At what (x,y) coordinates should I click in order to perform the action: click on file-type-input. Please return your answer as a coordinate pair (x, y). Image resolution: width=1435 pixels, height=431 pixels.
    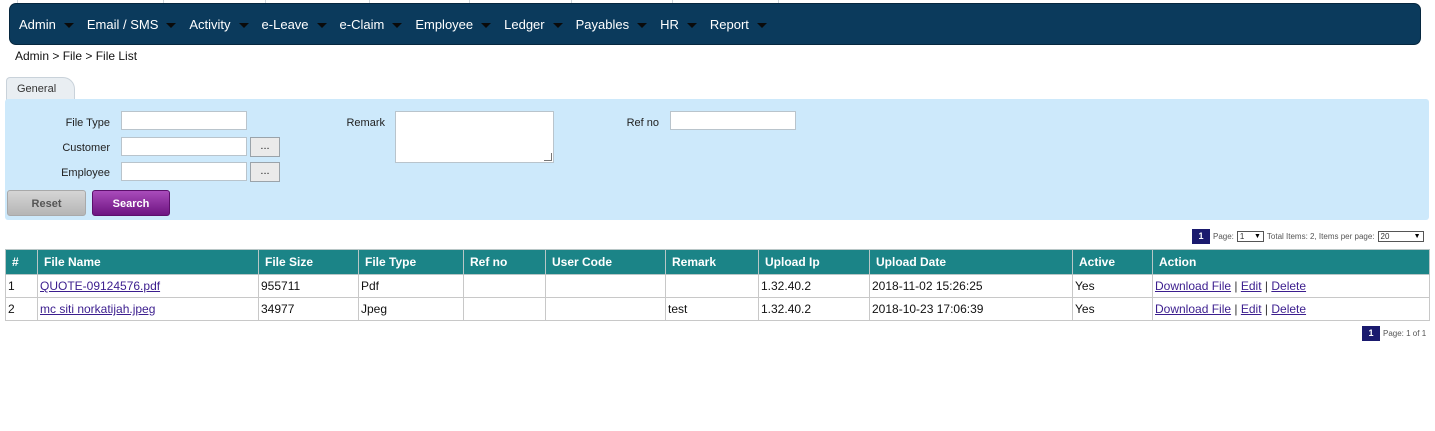
    Looking at the image, I should click on (184, 120).